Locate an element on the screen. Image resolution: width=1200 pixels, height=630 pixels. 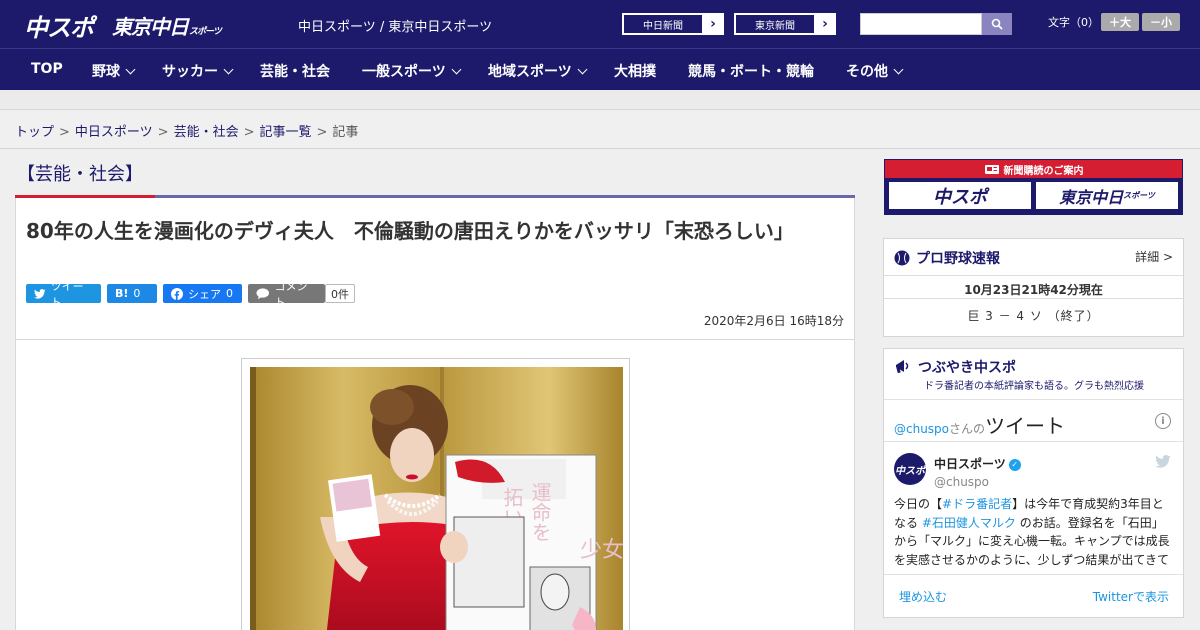
view-on-twitter-link: Twitterで表示 is located at coordinates (1131, 596).